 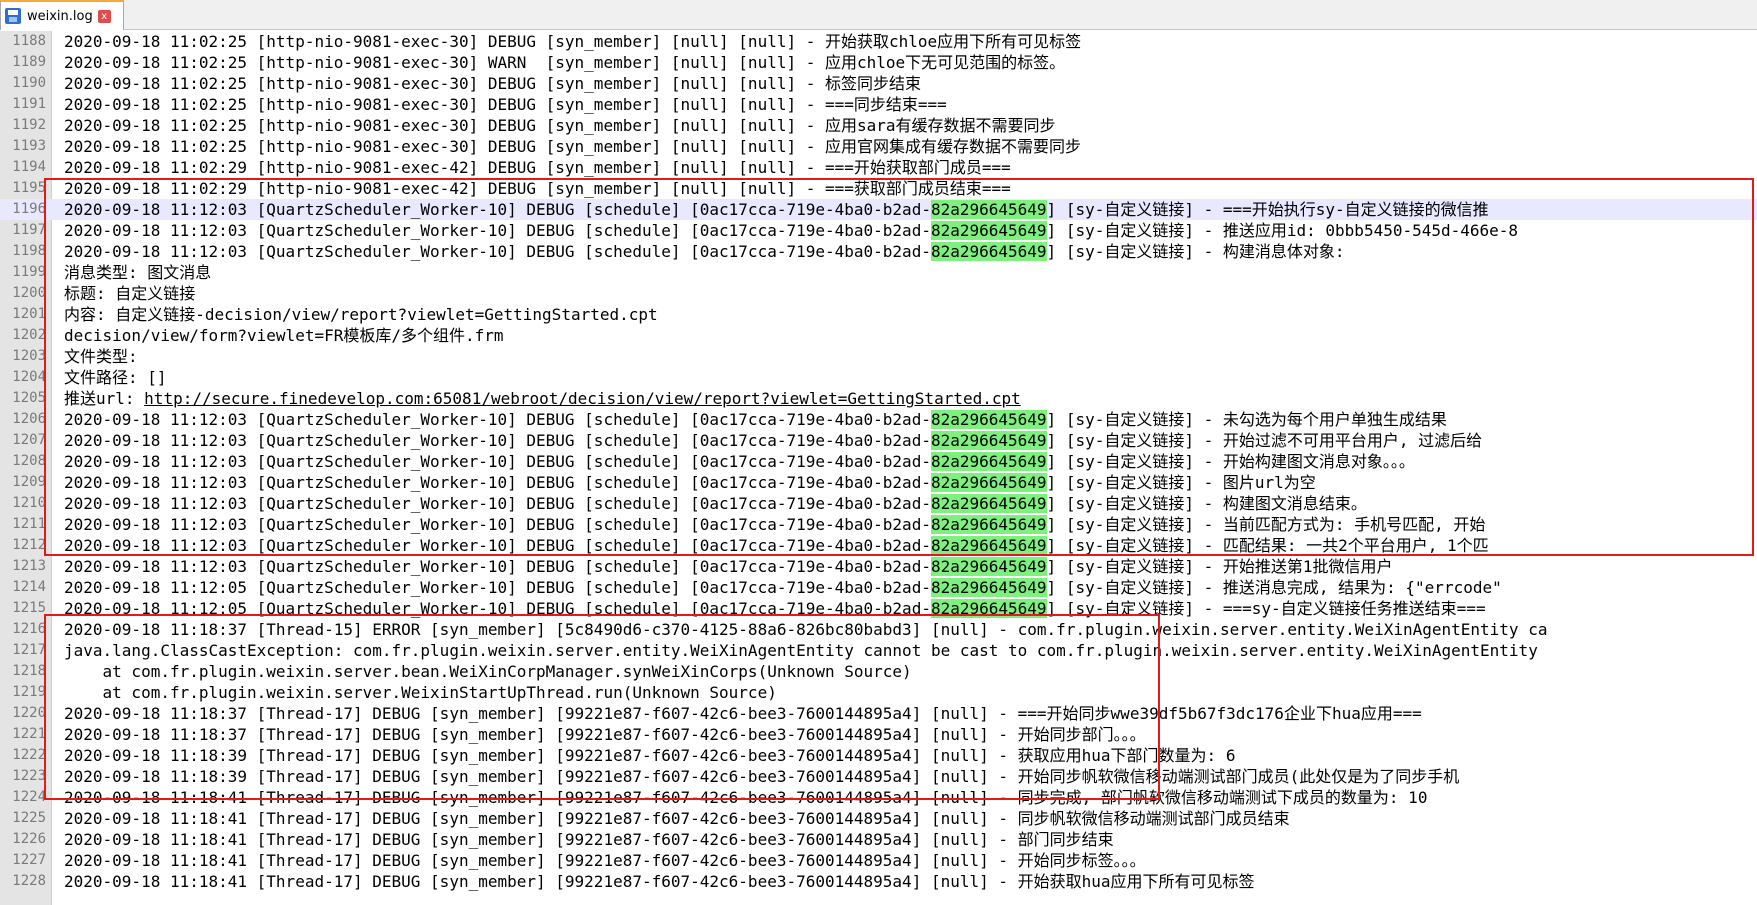 I want to click on log-line: 1200 标题: 自定义链接, so click(x=878, y=293).